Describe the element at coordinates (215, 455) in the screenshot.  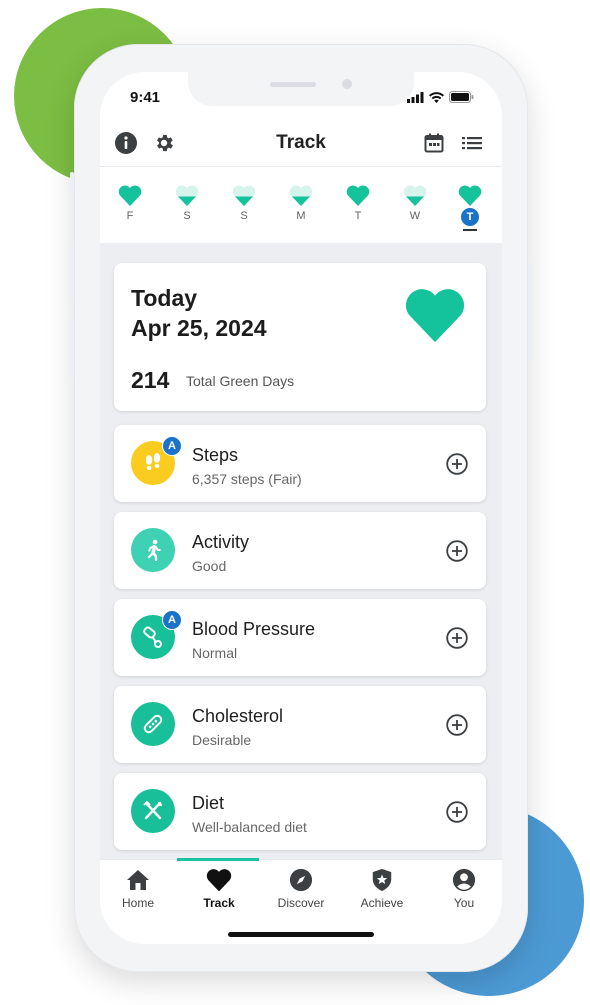
I see `tracker-name: Steps` at that location.